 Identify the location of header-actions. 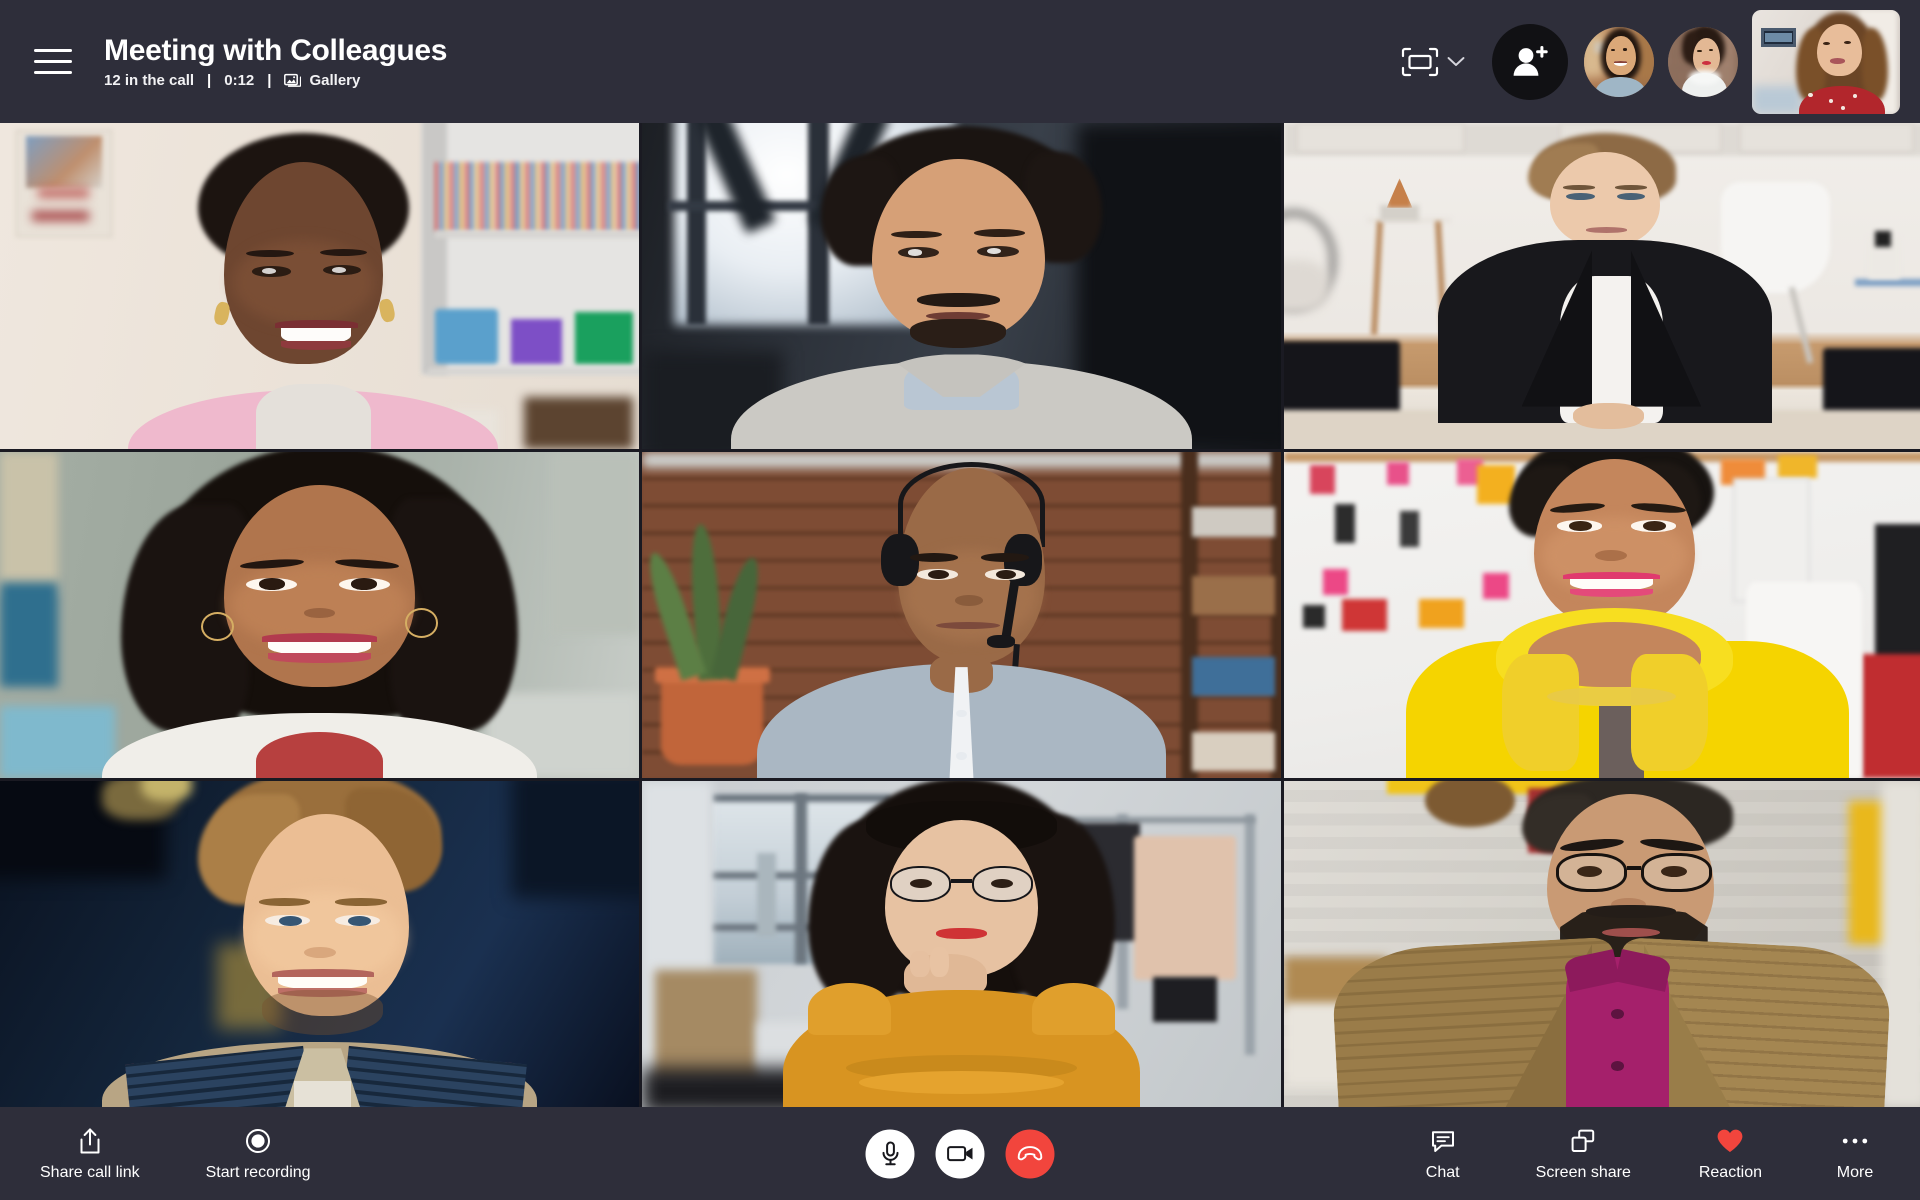
(1650, 61).